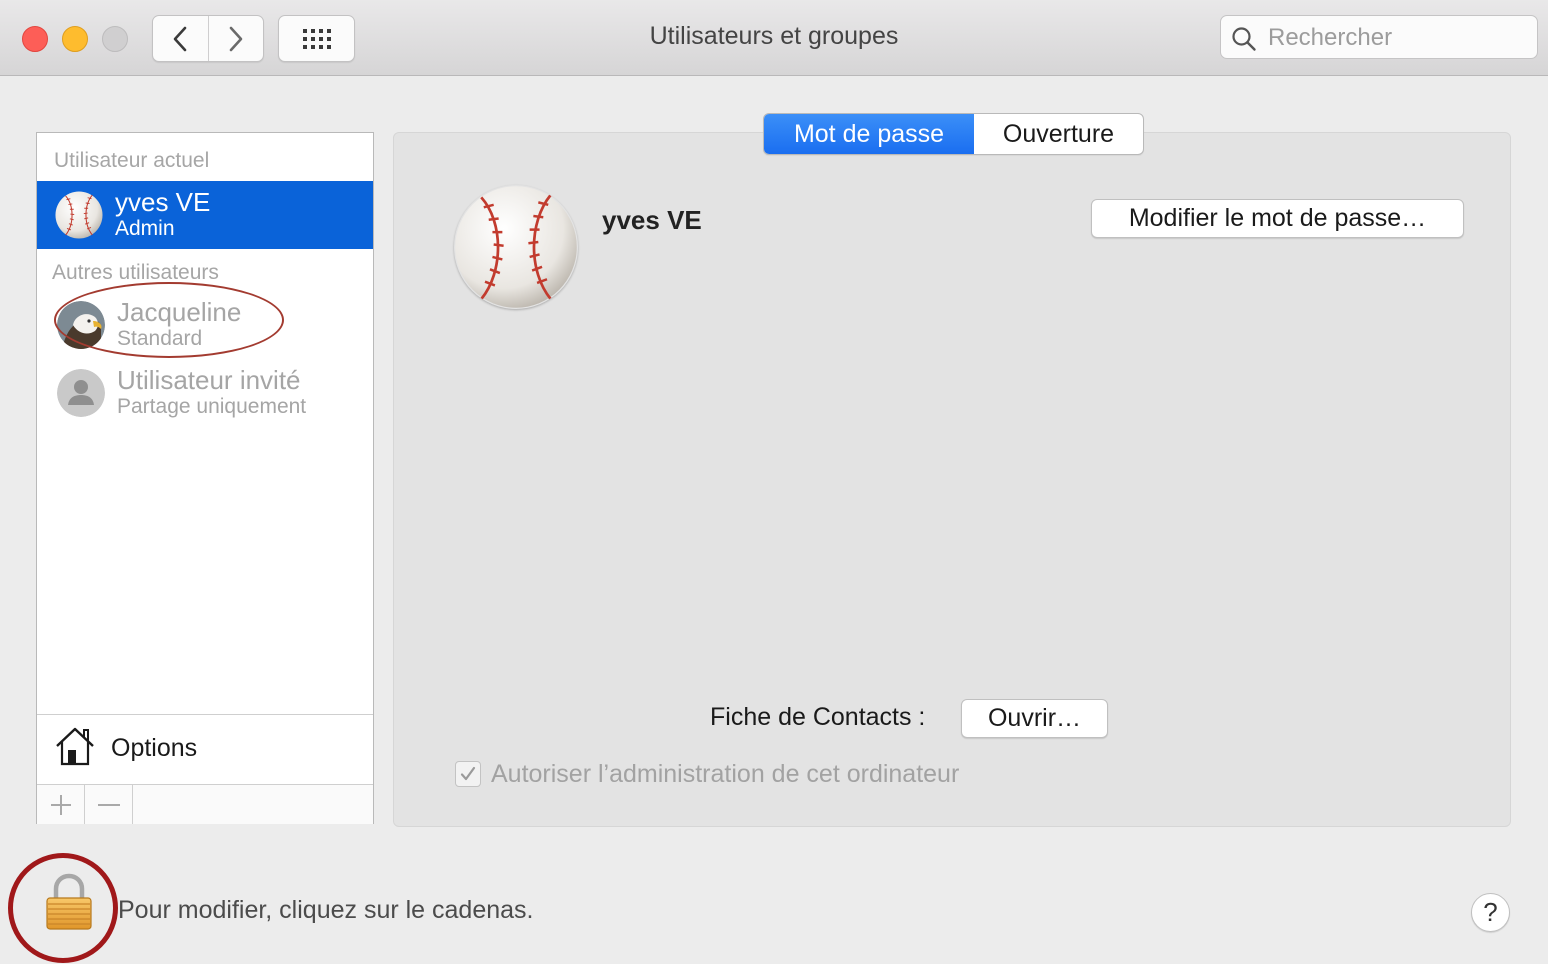 The height and width of the screenshot is (964, 1548). Describe the element at coordinates (179, 312) in the screenshot. I see `user-name: Jacqueline` at that location.